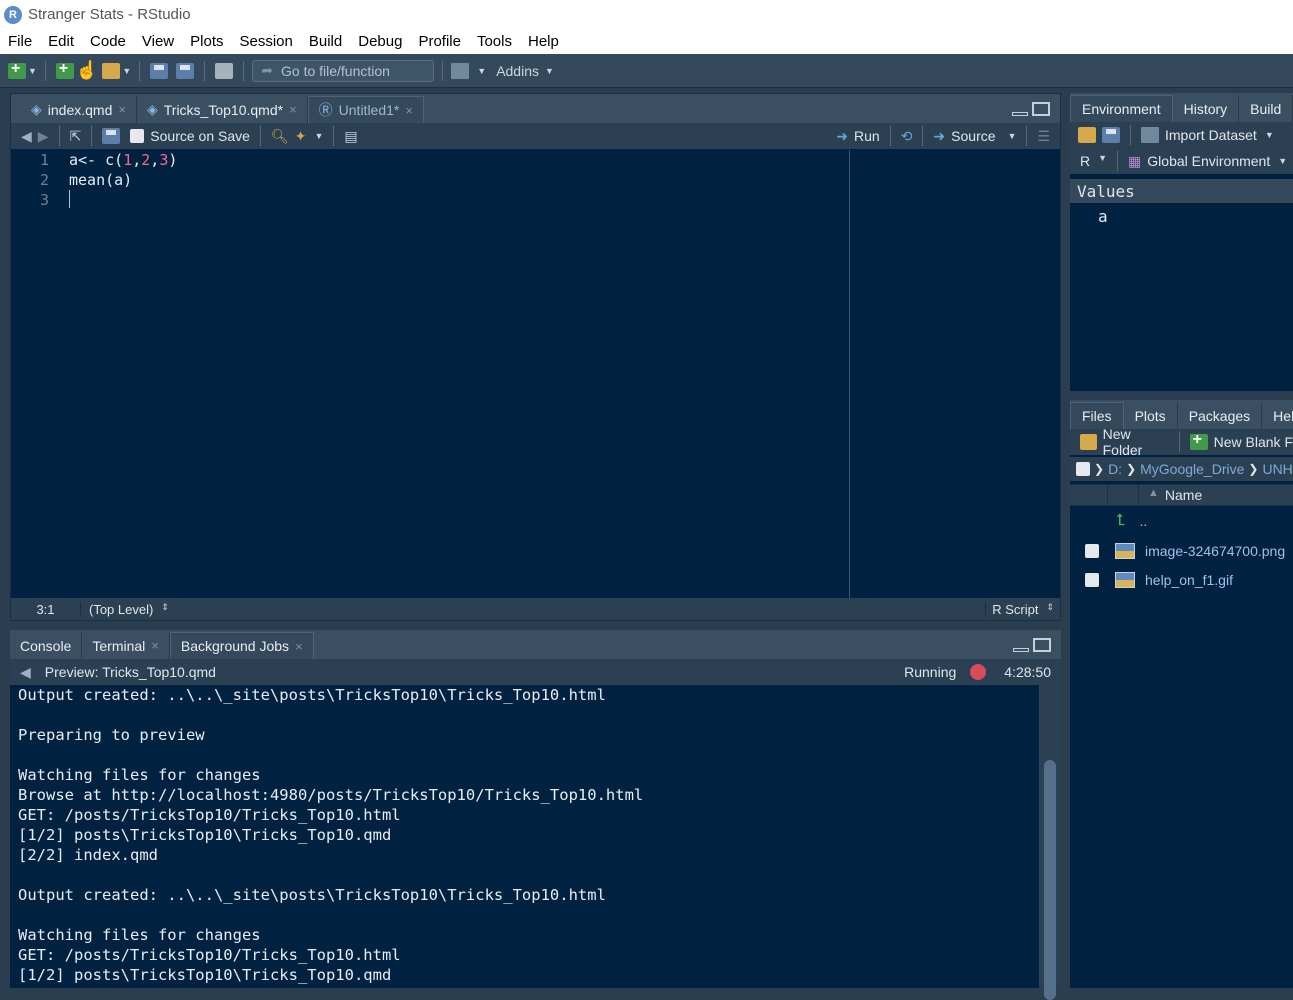 The width and height of the screenshot is (1293, 1000). Describe the element at coordinates (1277, 415) in the screenshot. I see `tab-help: Help` at that location.